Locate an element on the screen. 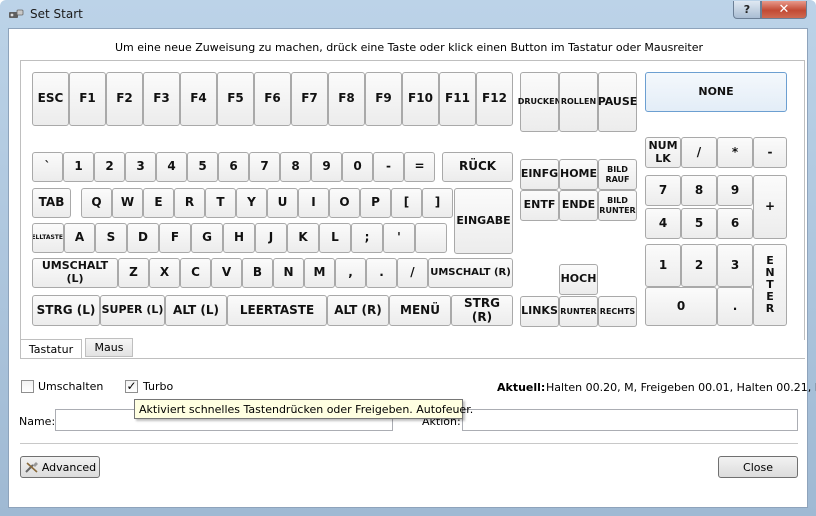  key-ende: ENDE is located at coordinates (578, 205).